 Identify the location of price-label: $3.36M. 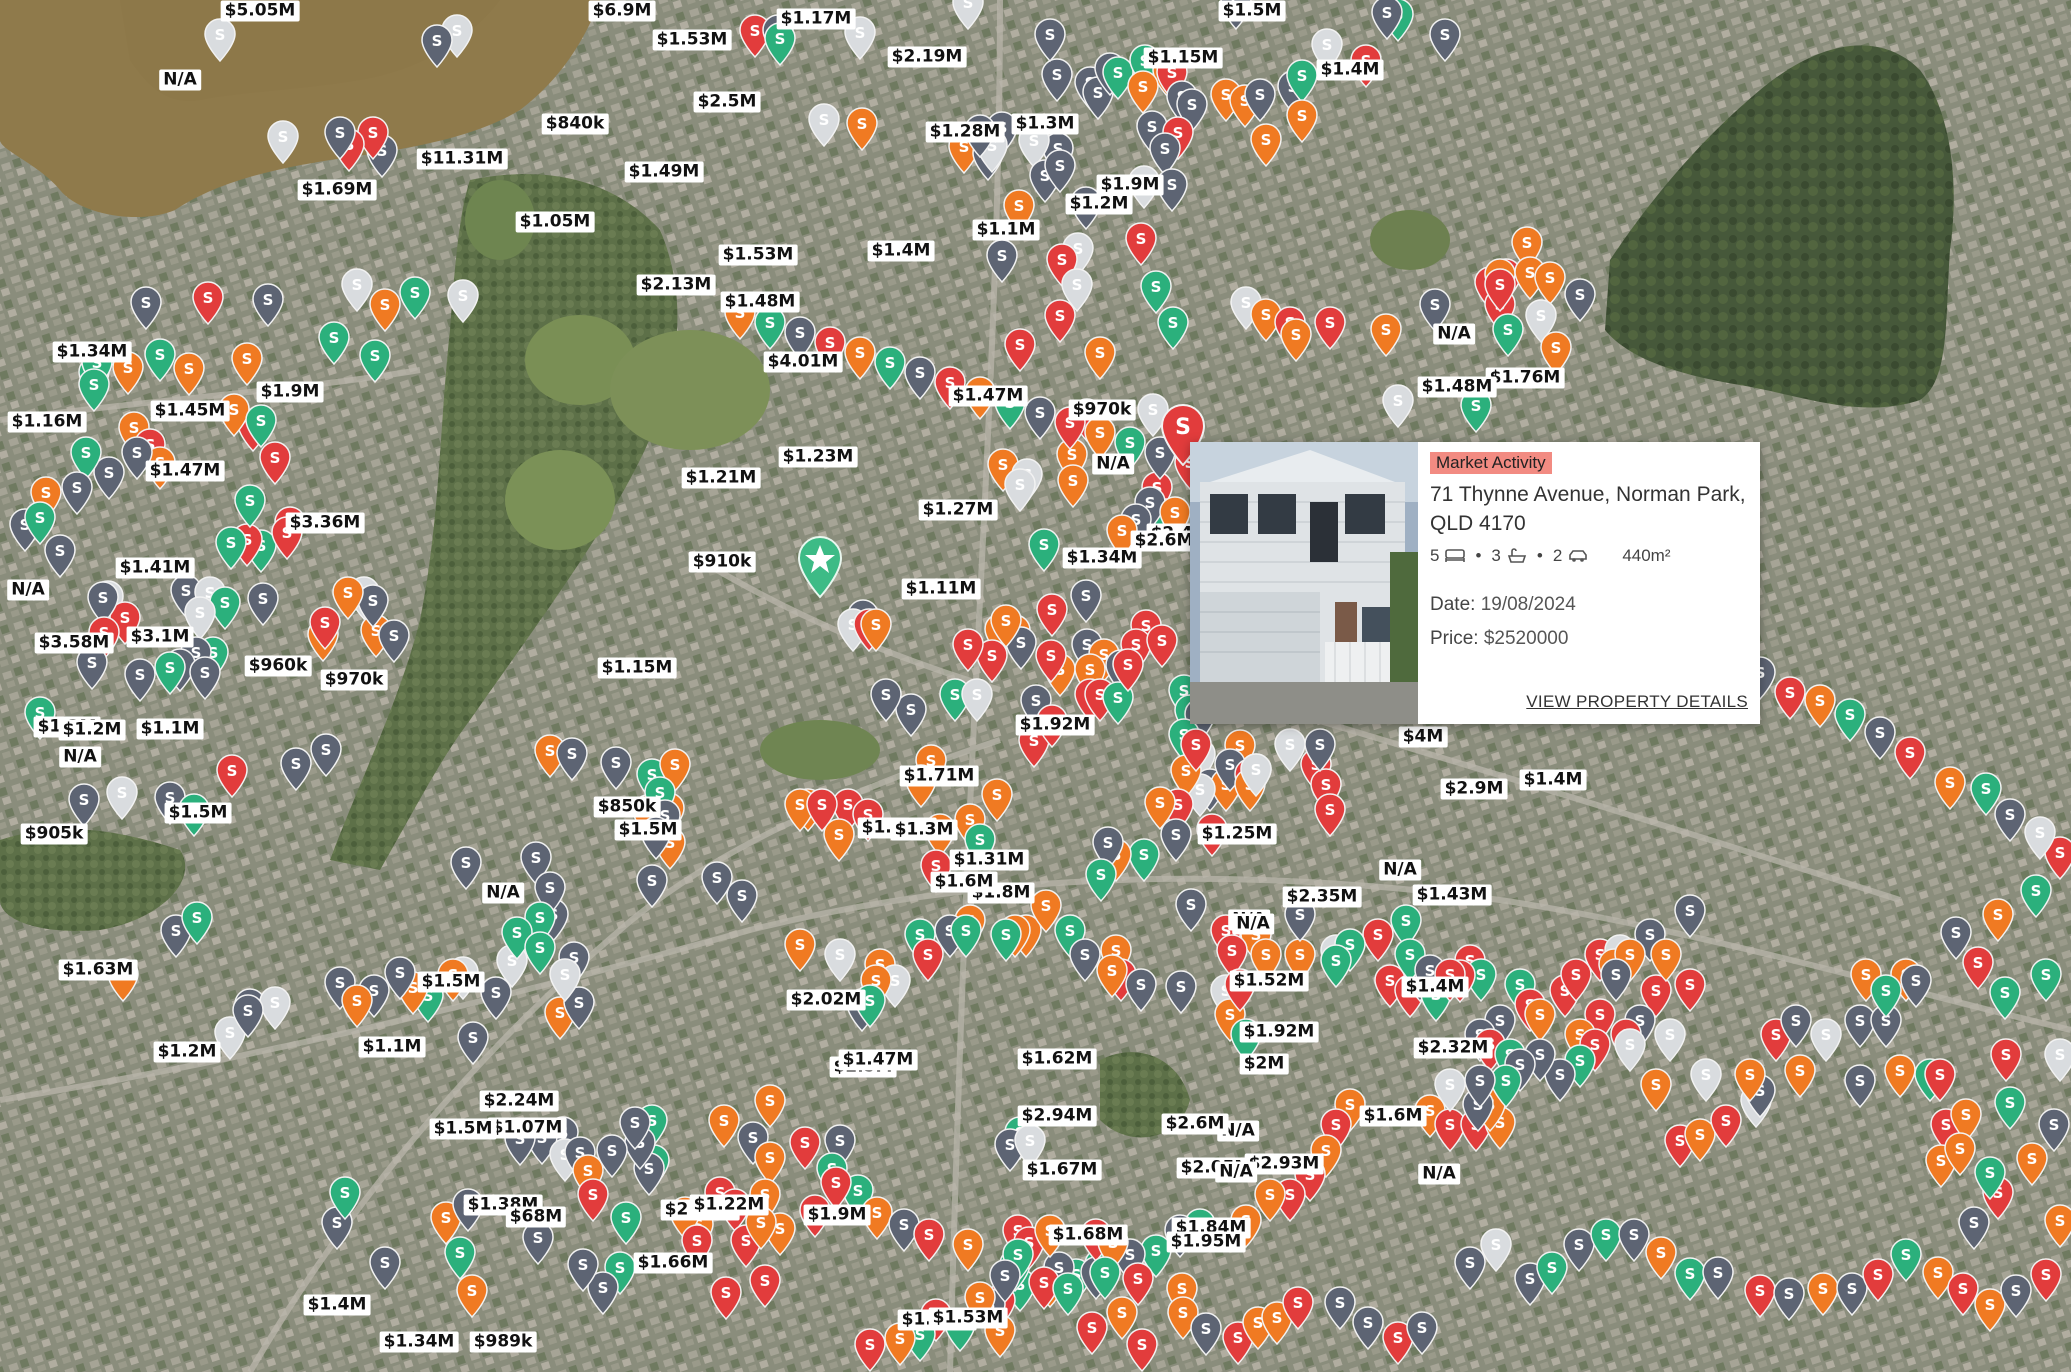
(325, 523).